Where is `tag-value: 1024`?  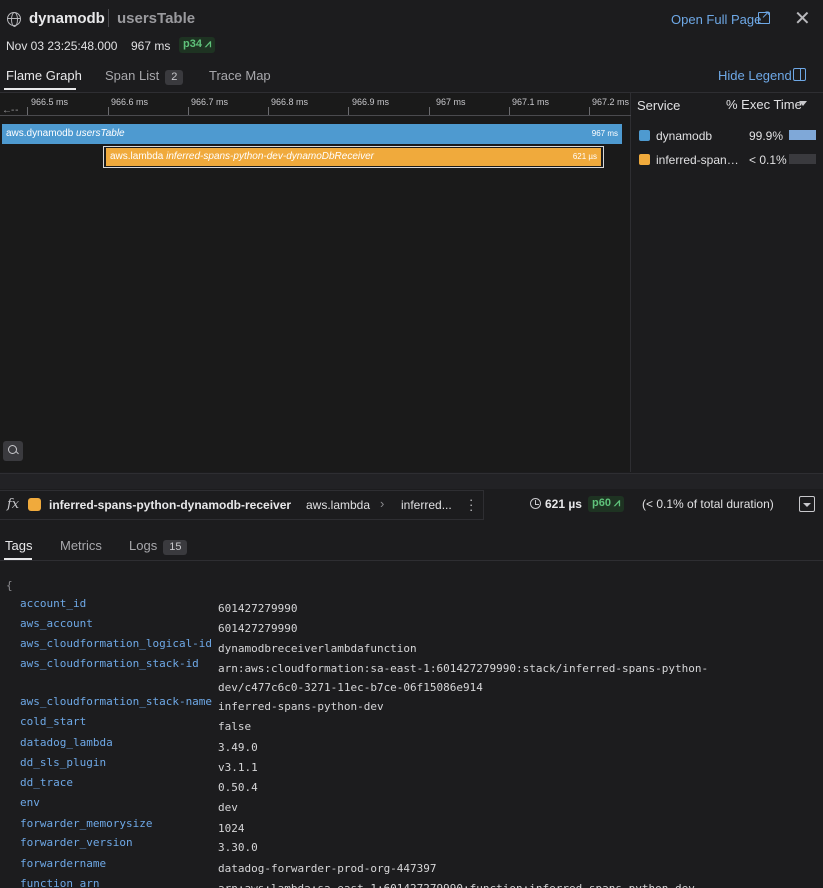 tag-value: 1024 is located at coordinates (231, 828).